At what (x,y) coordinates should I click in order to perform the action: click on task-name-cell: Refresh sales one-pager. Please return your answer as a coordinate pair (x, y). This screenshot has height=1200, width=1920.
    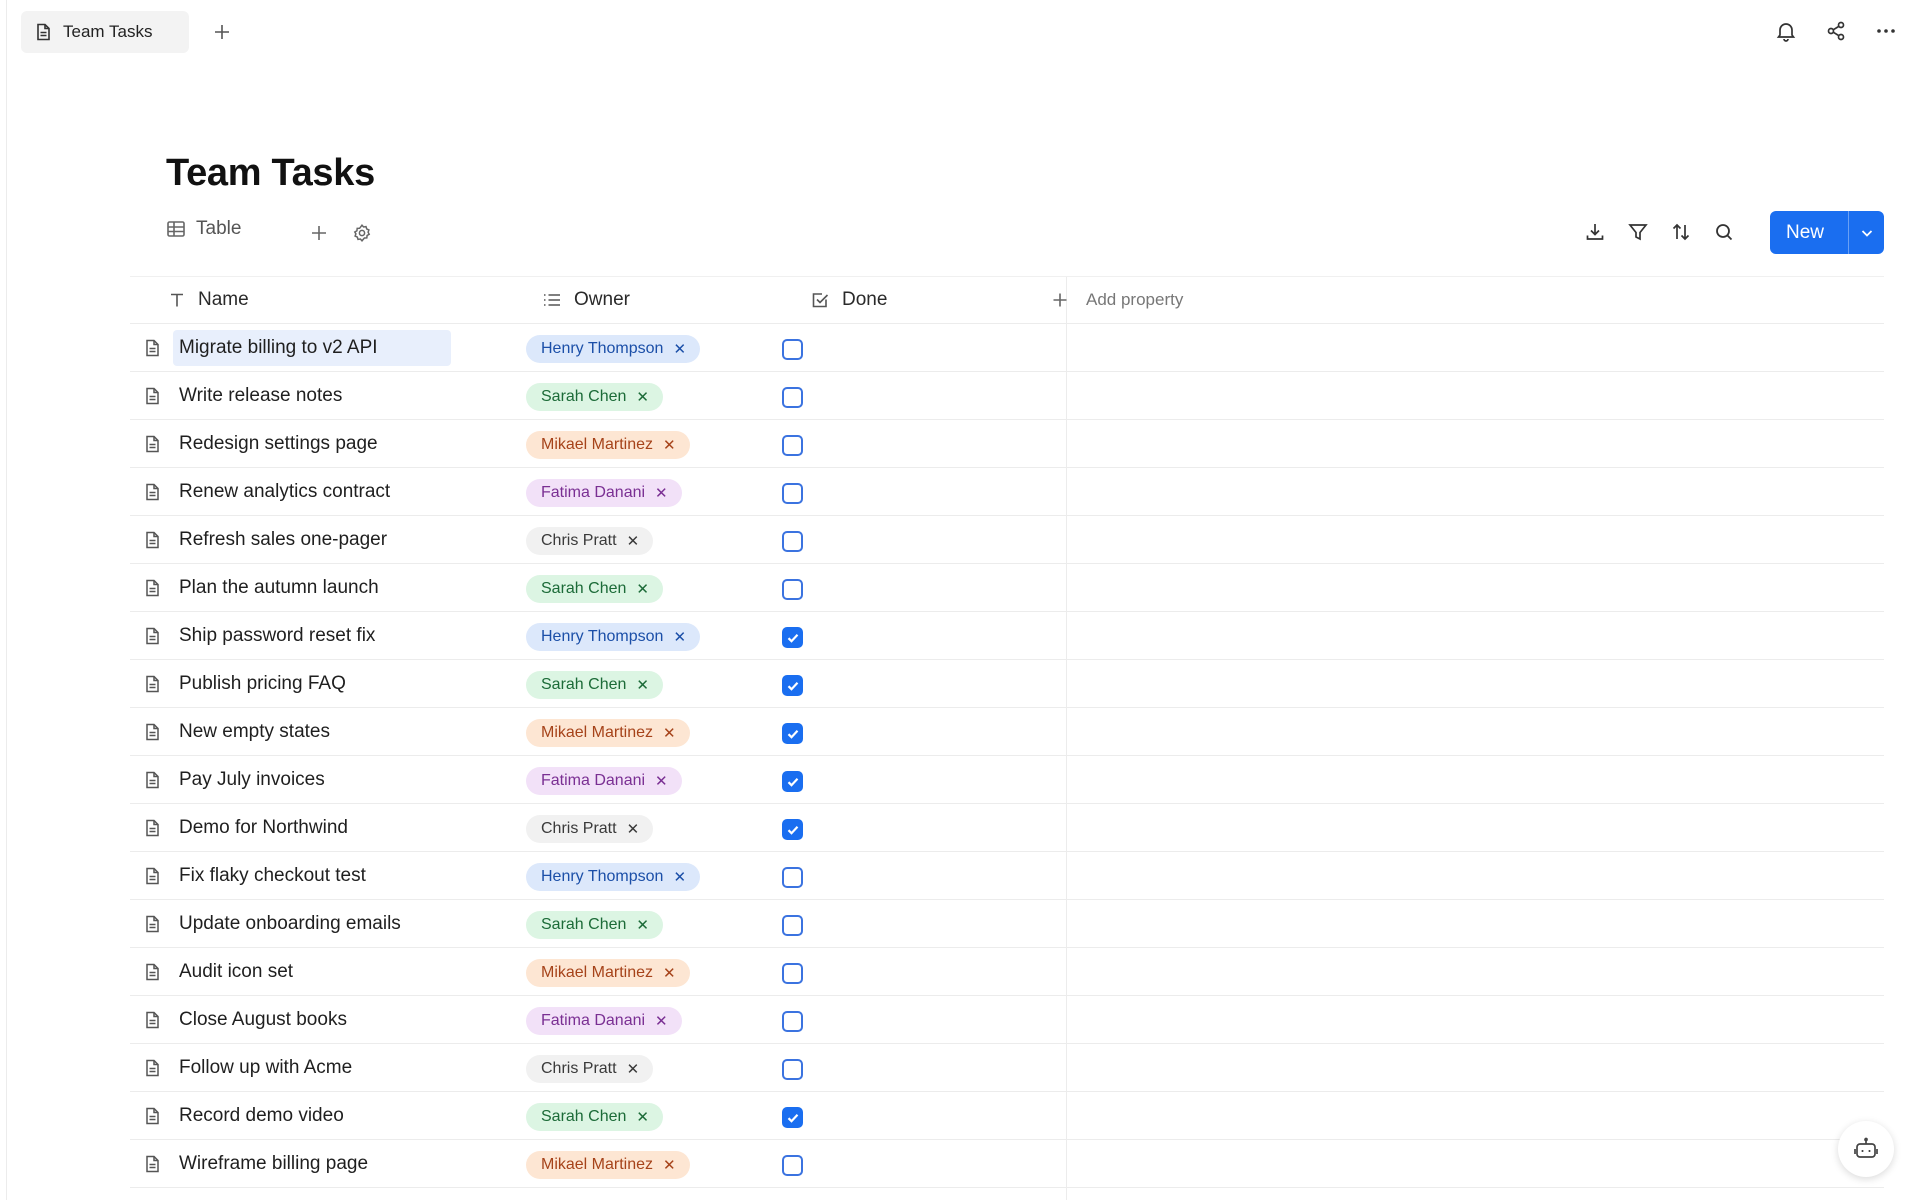
    Looking at the image, I should click on (312, 540).